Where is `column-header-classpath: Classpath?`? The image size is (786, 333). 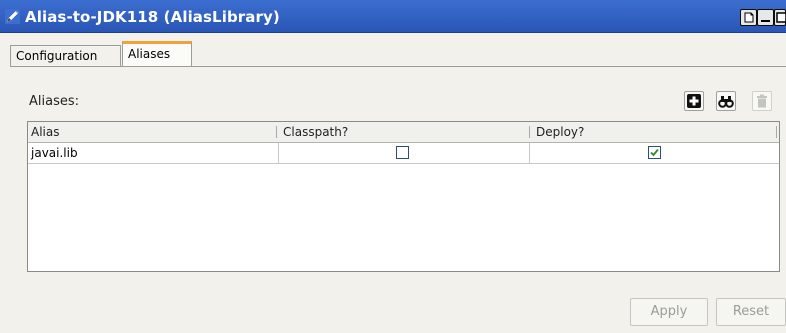 column-header-classpath: Classpath? is located at coordinates (406, 132).